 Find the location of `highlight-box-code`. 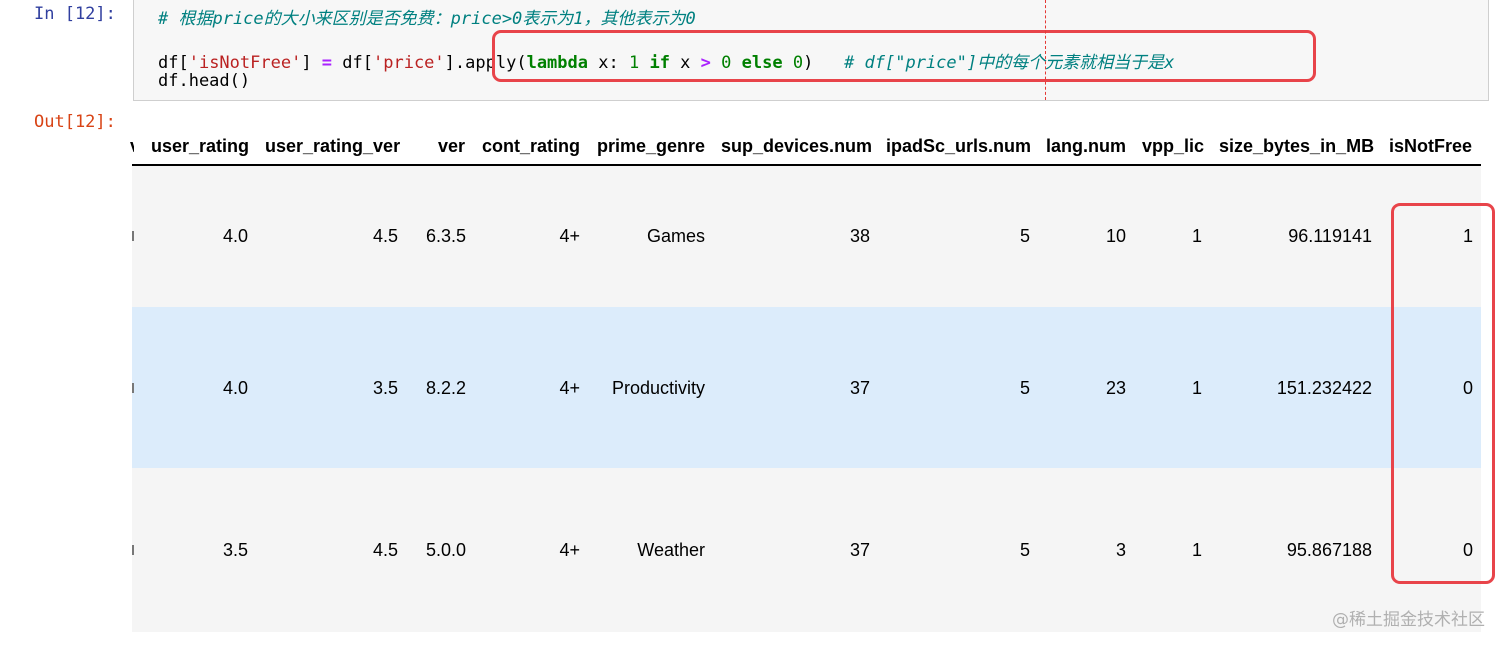

highlight-box-code is located at coordinates (904, 56).